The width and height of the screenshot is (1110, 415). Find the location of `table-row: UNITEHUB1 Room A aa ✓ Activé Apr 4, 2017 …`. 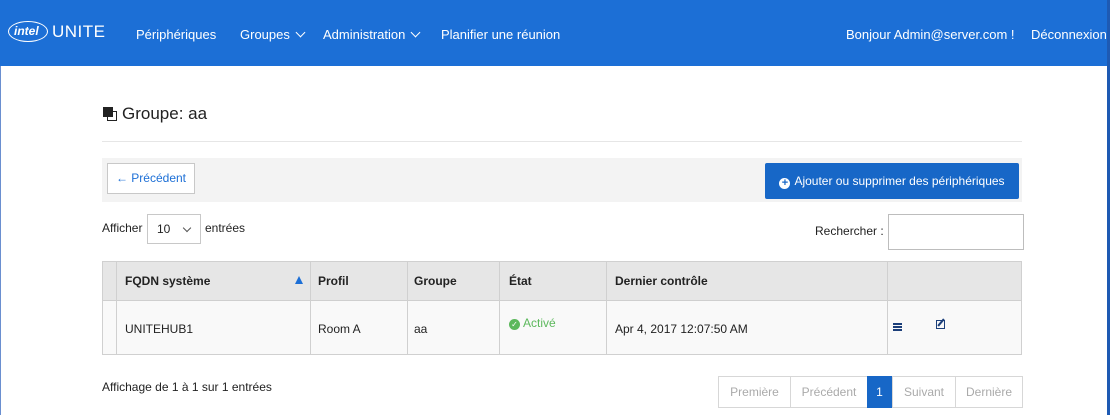

table-row: UNITEHUB1 Room A aa ✓ Activé Apr 4, 2017 … is located at coordinates (562, 327).